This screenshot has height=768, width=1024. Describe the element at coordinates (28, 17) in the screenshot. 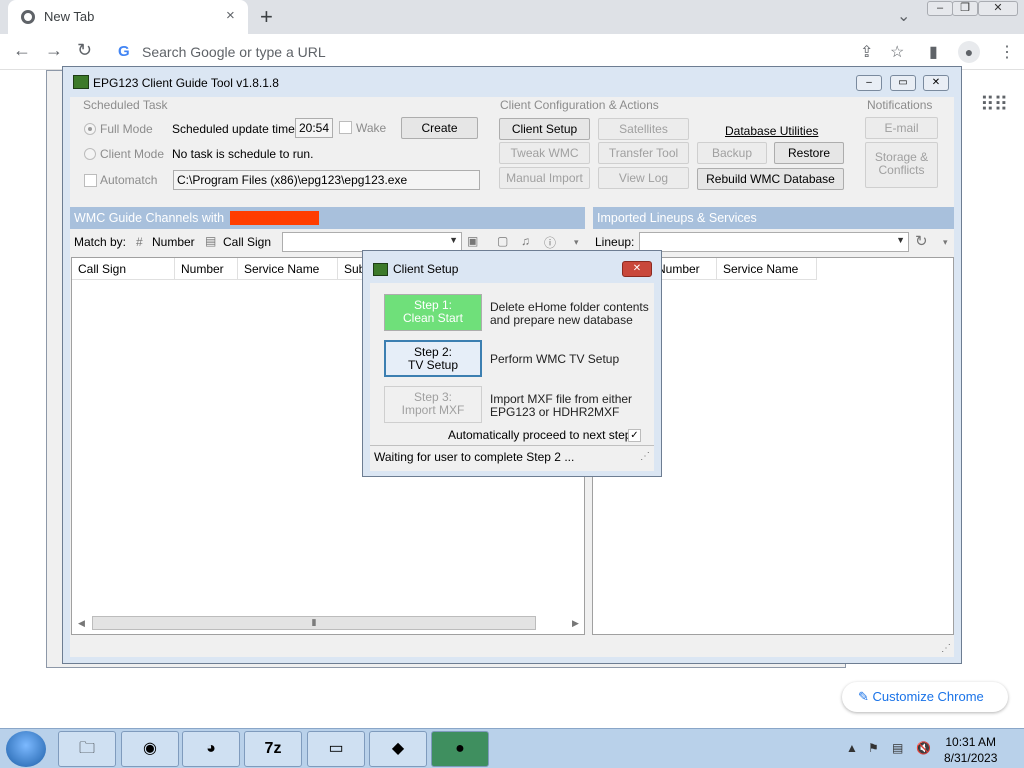

I see `chrome-favicon-icon` at that location.